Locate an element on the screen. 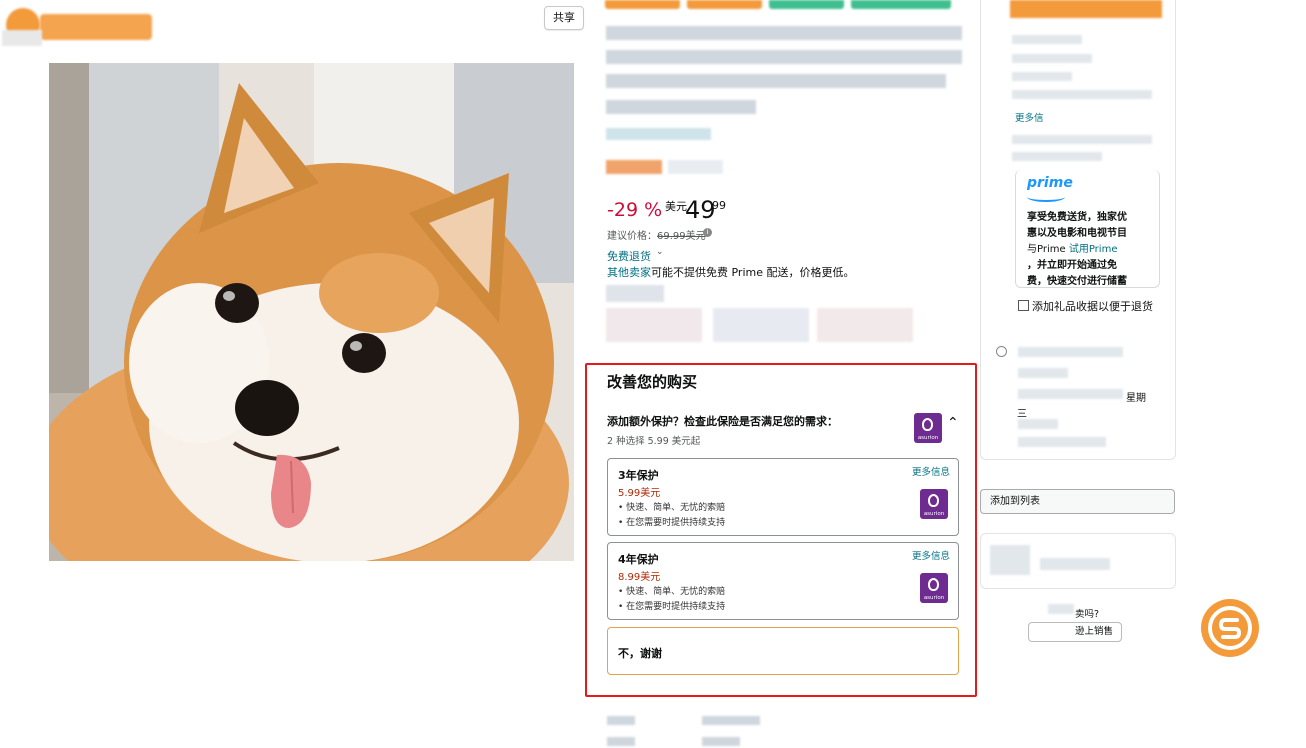  chevron-down-icon: ⌄ is located at coordinates (660, 252).